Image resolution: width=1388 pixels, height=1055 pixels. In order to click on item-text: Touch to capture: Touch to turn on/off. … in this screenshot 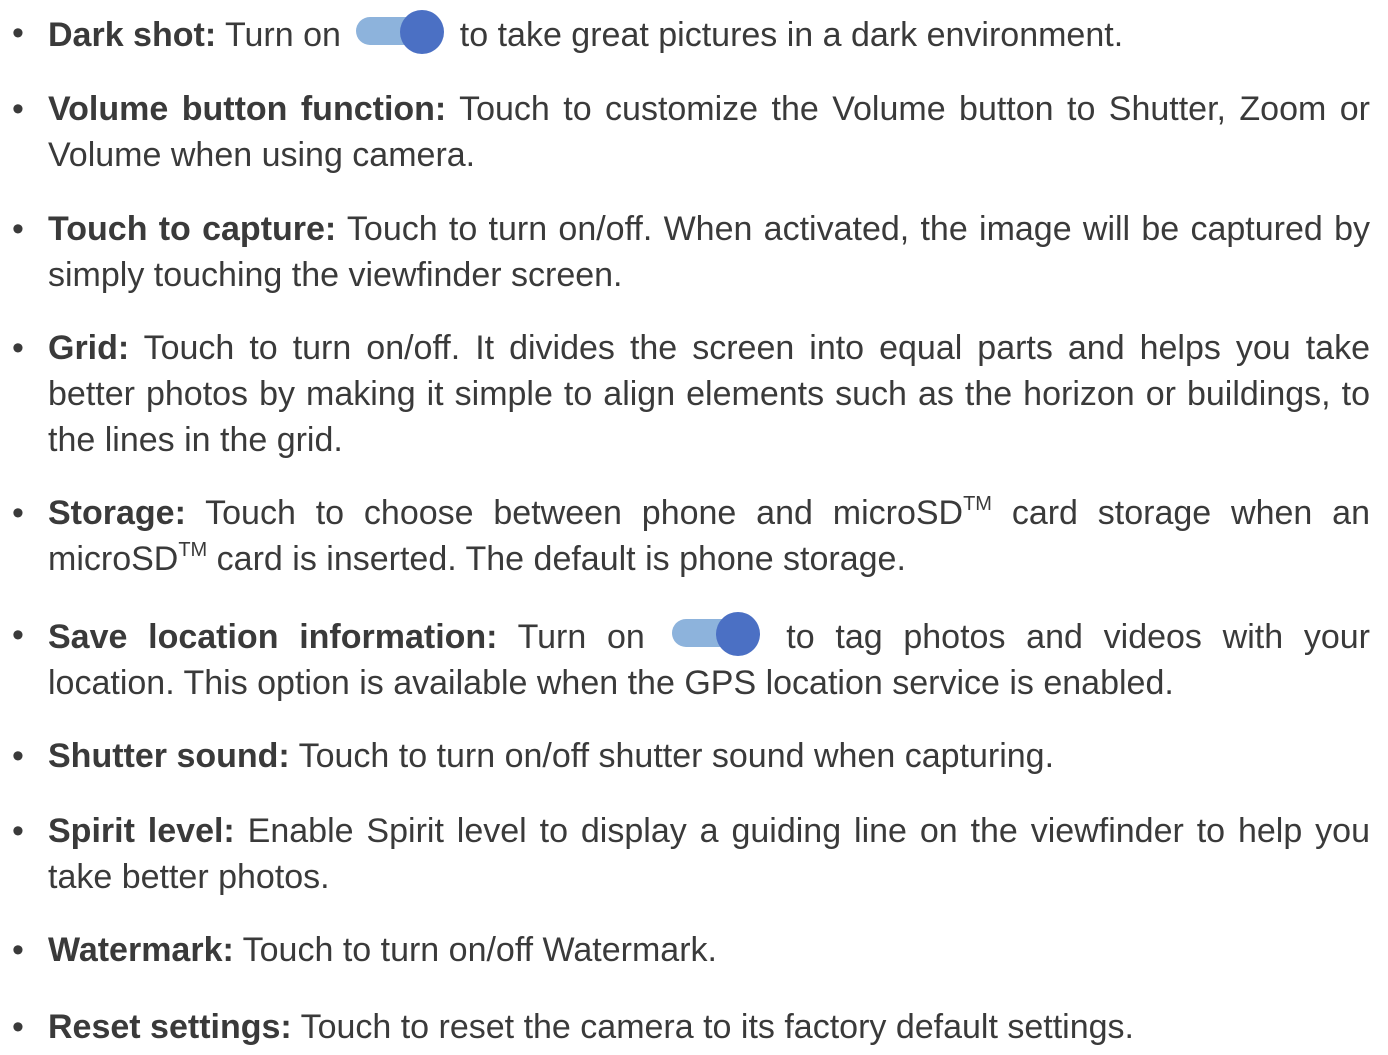, I will do `click(709, 252)`.